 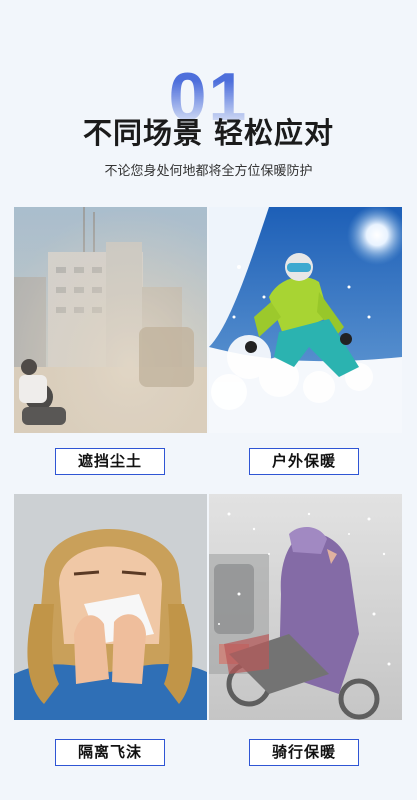 What do you see at coordinates (110, 752) in the screenshot?
I see `scene-label: 隔离飞沫` at bounding box center [110, 752].